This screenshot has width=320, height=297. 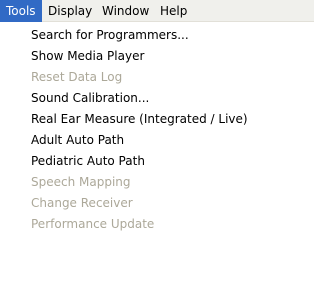 What do you see at coordinates (173, 11) in the screenshot?
I see `menu-help: Help` at bounding box center [173, 11].